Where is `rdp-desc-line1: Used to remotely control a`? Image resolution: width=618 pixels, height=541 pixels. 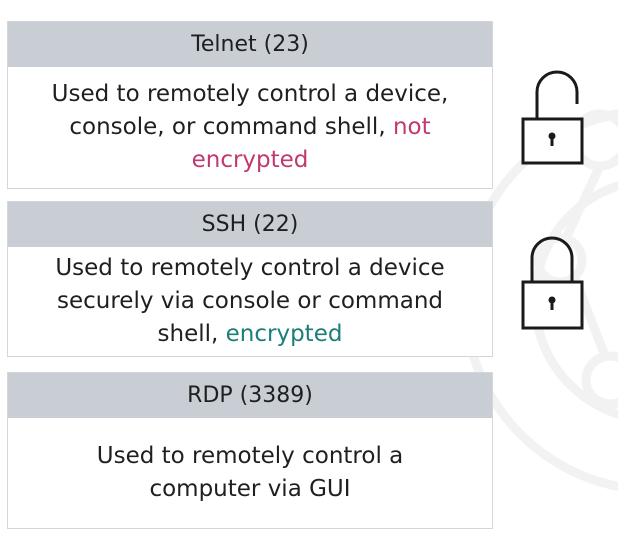 rdp-desc-line1: Used to remotely control a is located at coordinates (250, 456).